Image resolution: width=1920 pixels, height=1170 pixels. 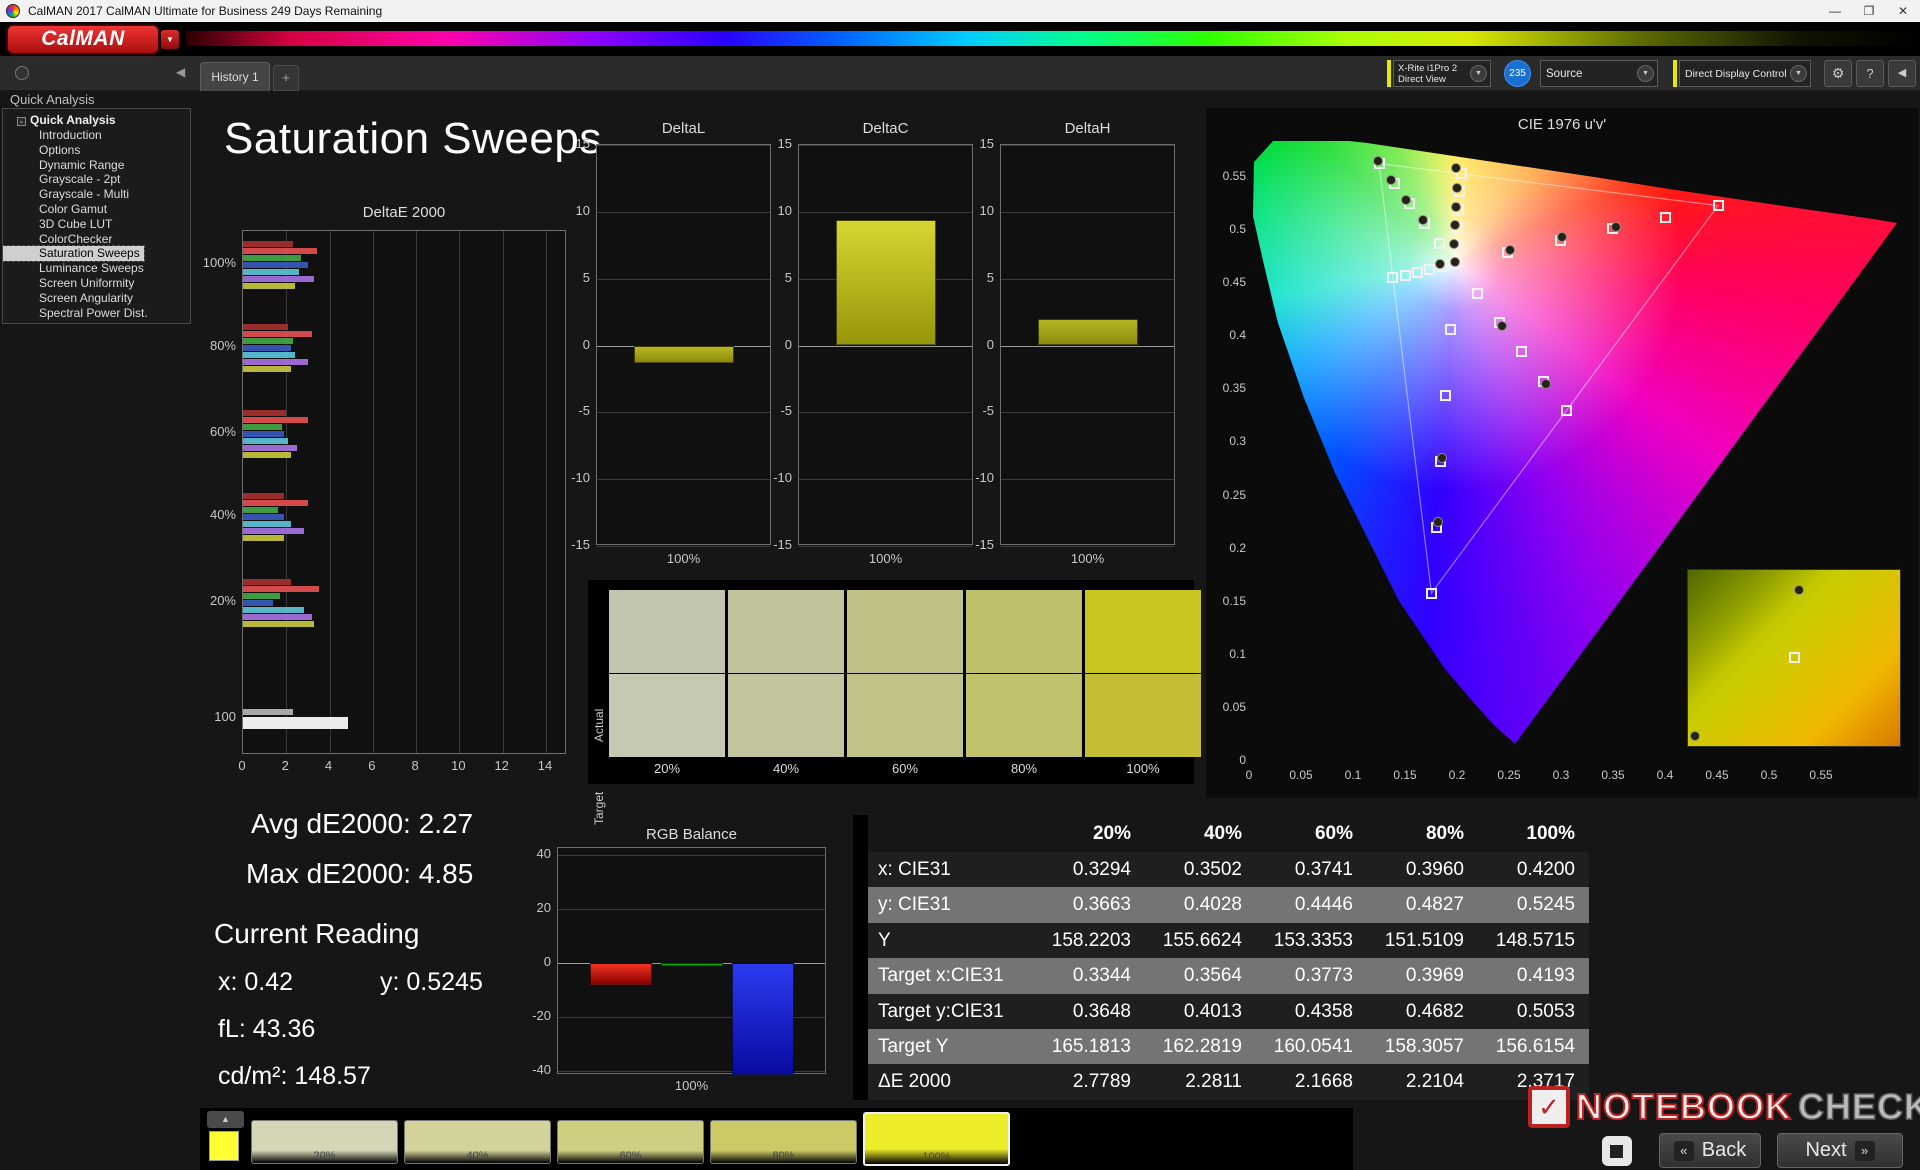 What do you see at coordinates (224, 1146) in the screenshot?
I see `current-color-swatch` at bounding box center [224, 1146].